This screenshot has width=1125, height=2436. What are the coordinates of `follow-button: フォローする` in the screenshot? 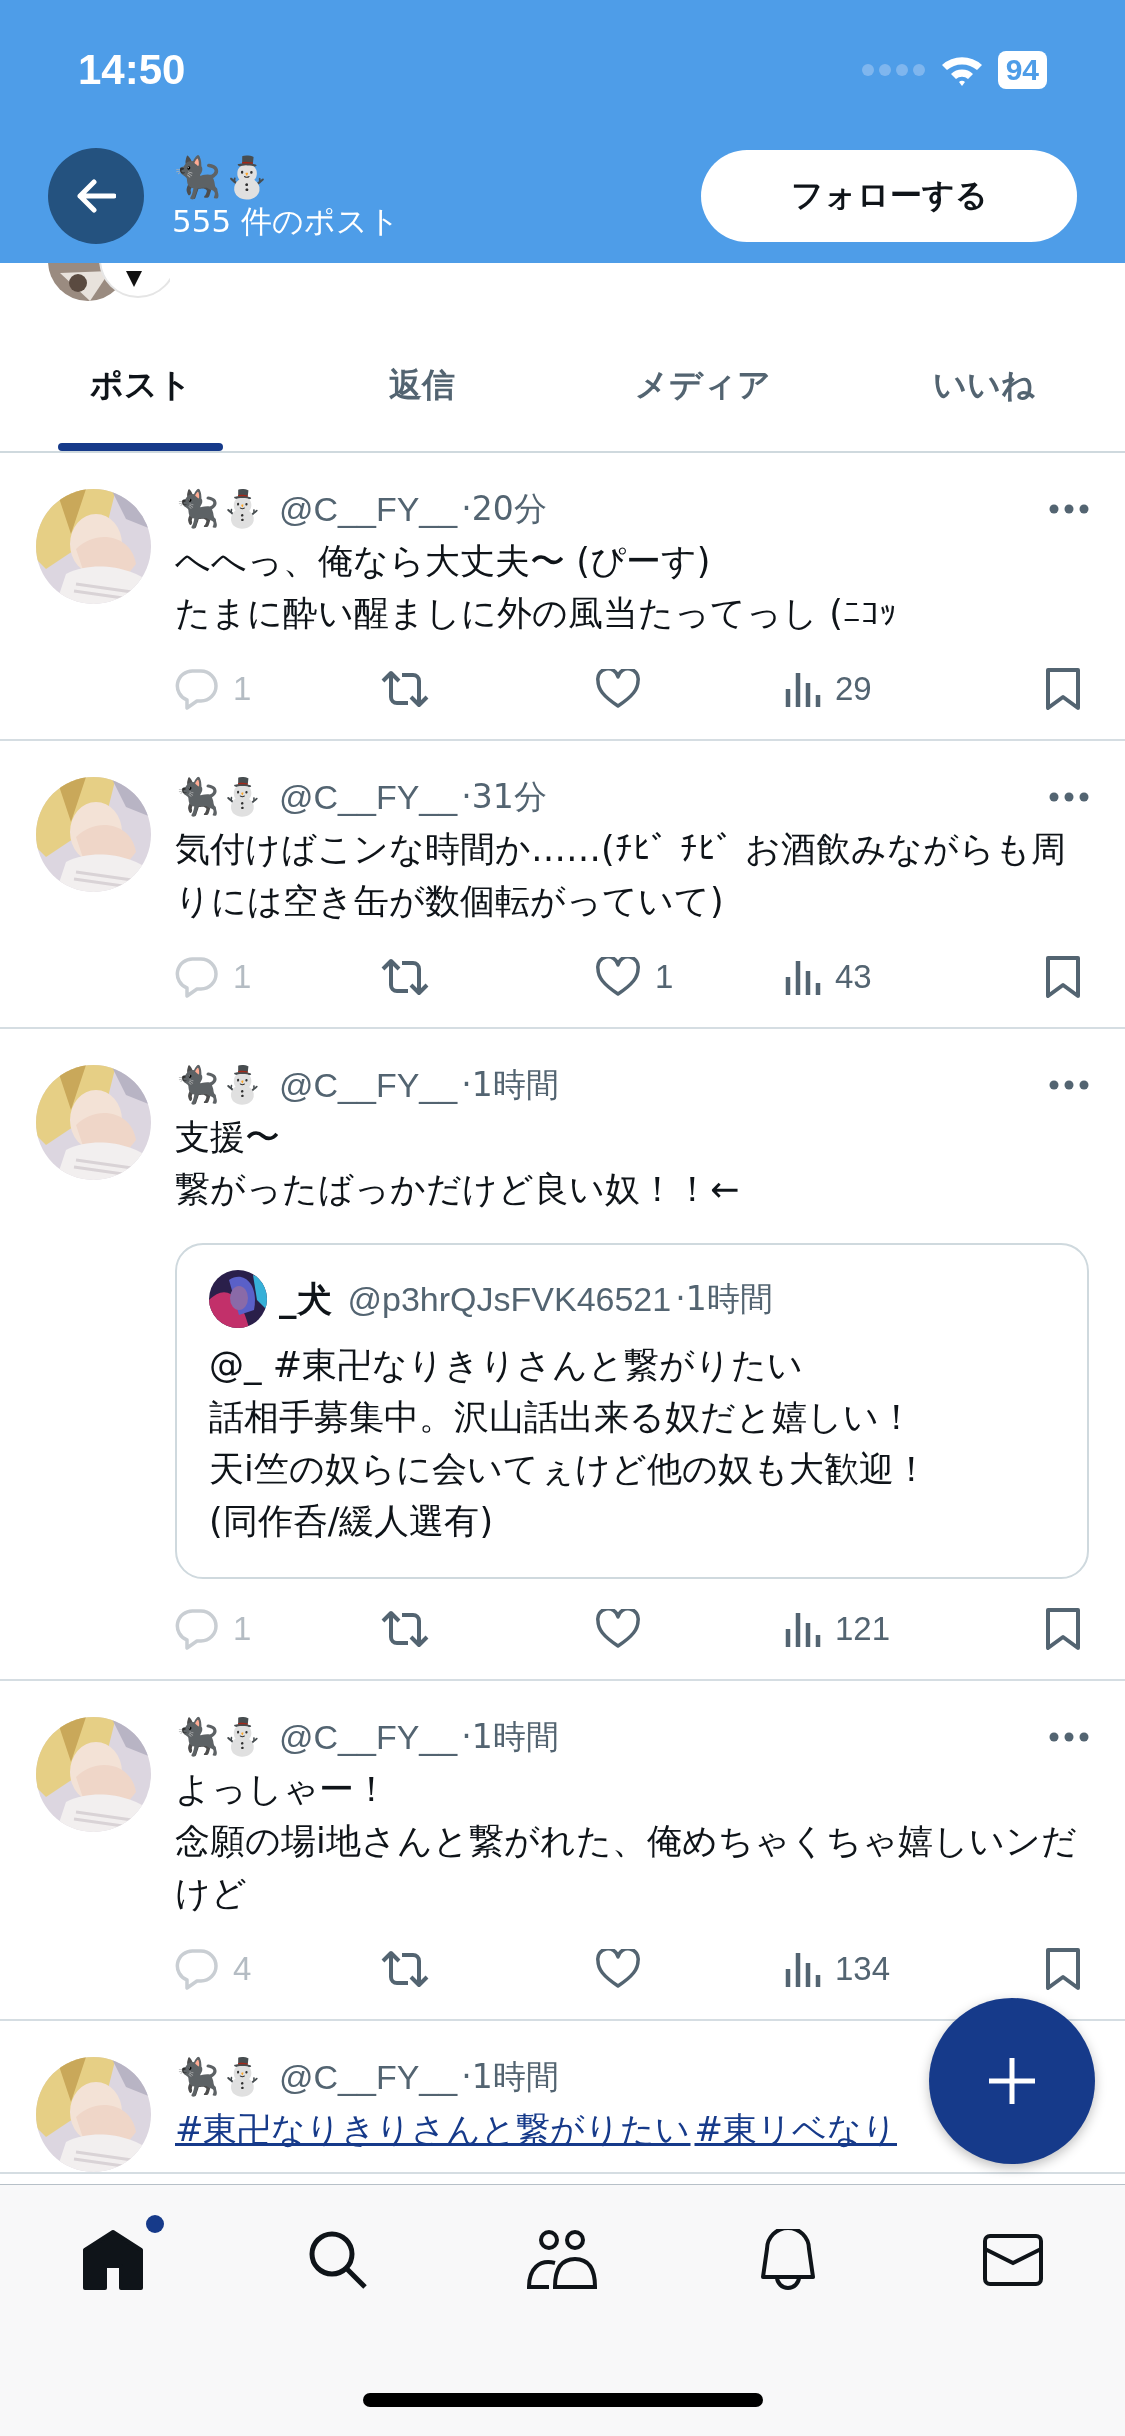 It's located at (889, 196).